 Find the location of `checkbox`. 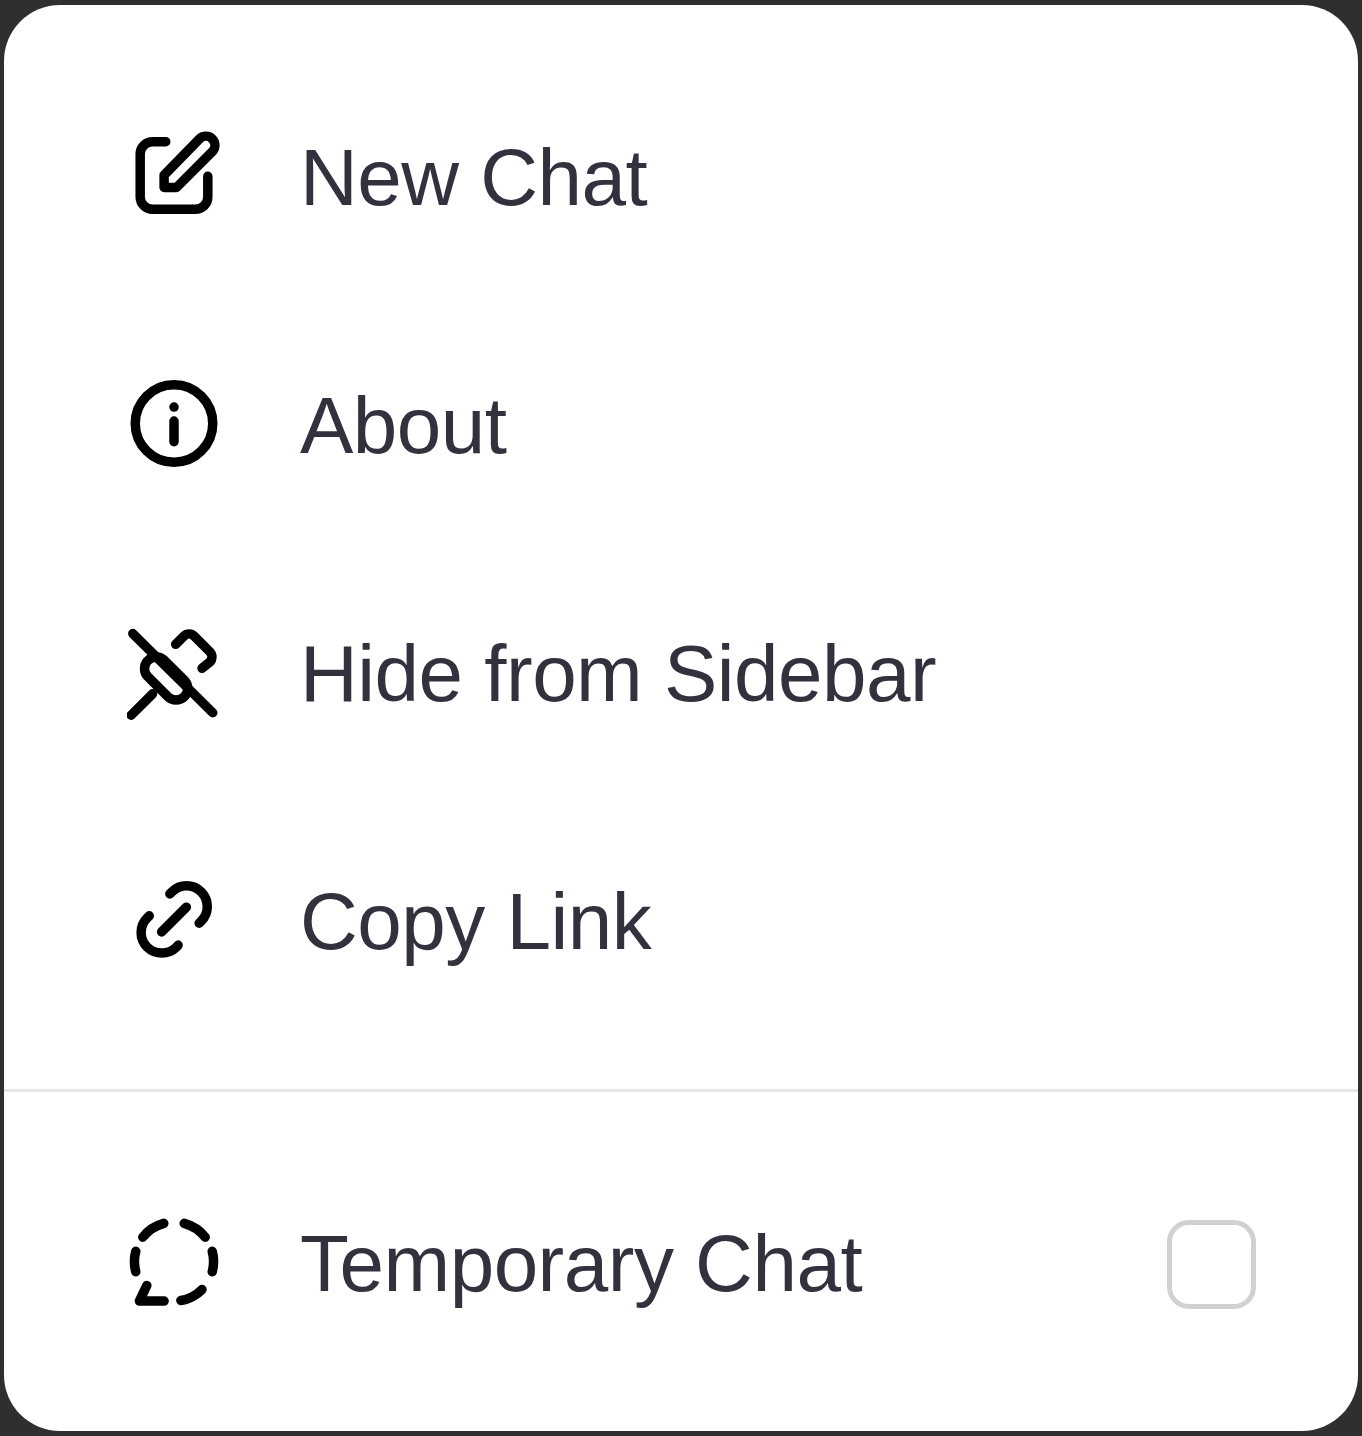

checkbox is located at coordinates (1211, 1264).